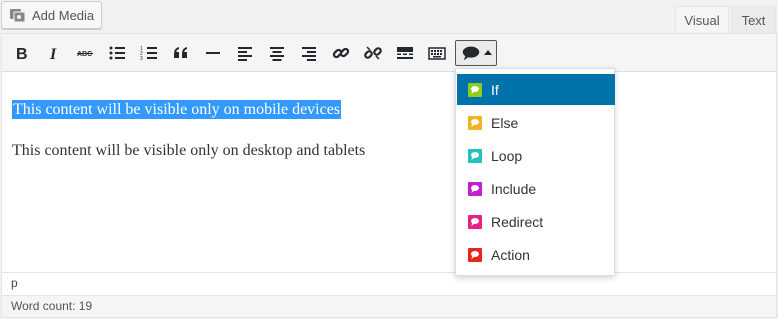 The width and height of the screenshot is (778, 319). What do you see at coordinates (63, 15) in the screenshot?
I see `add-media-label: Add Media` at bounding box center [63, 15].